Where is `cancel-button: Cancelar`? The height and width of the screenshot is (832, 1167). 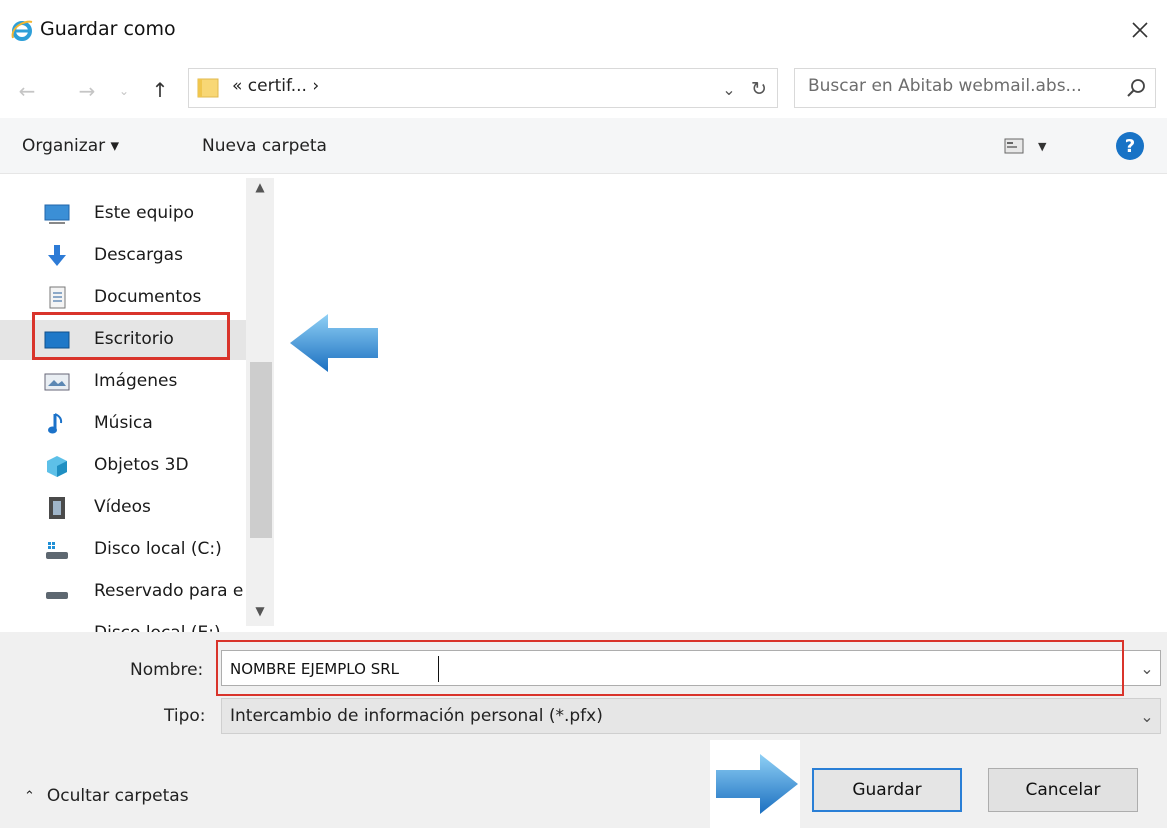 cancel-button: Cancelar is located at coordinates (1063, 790).